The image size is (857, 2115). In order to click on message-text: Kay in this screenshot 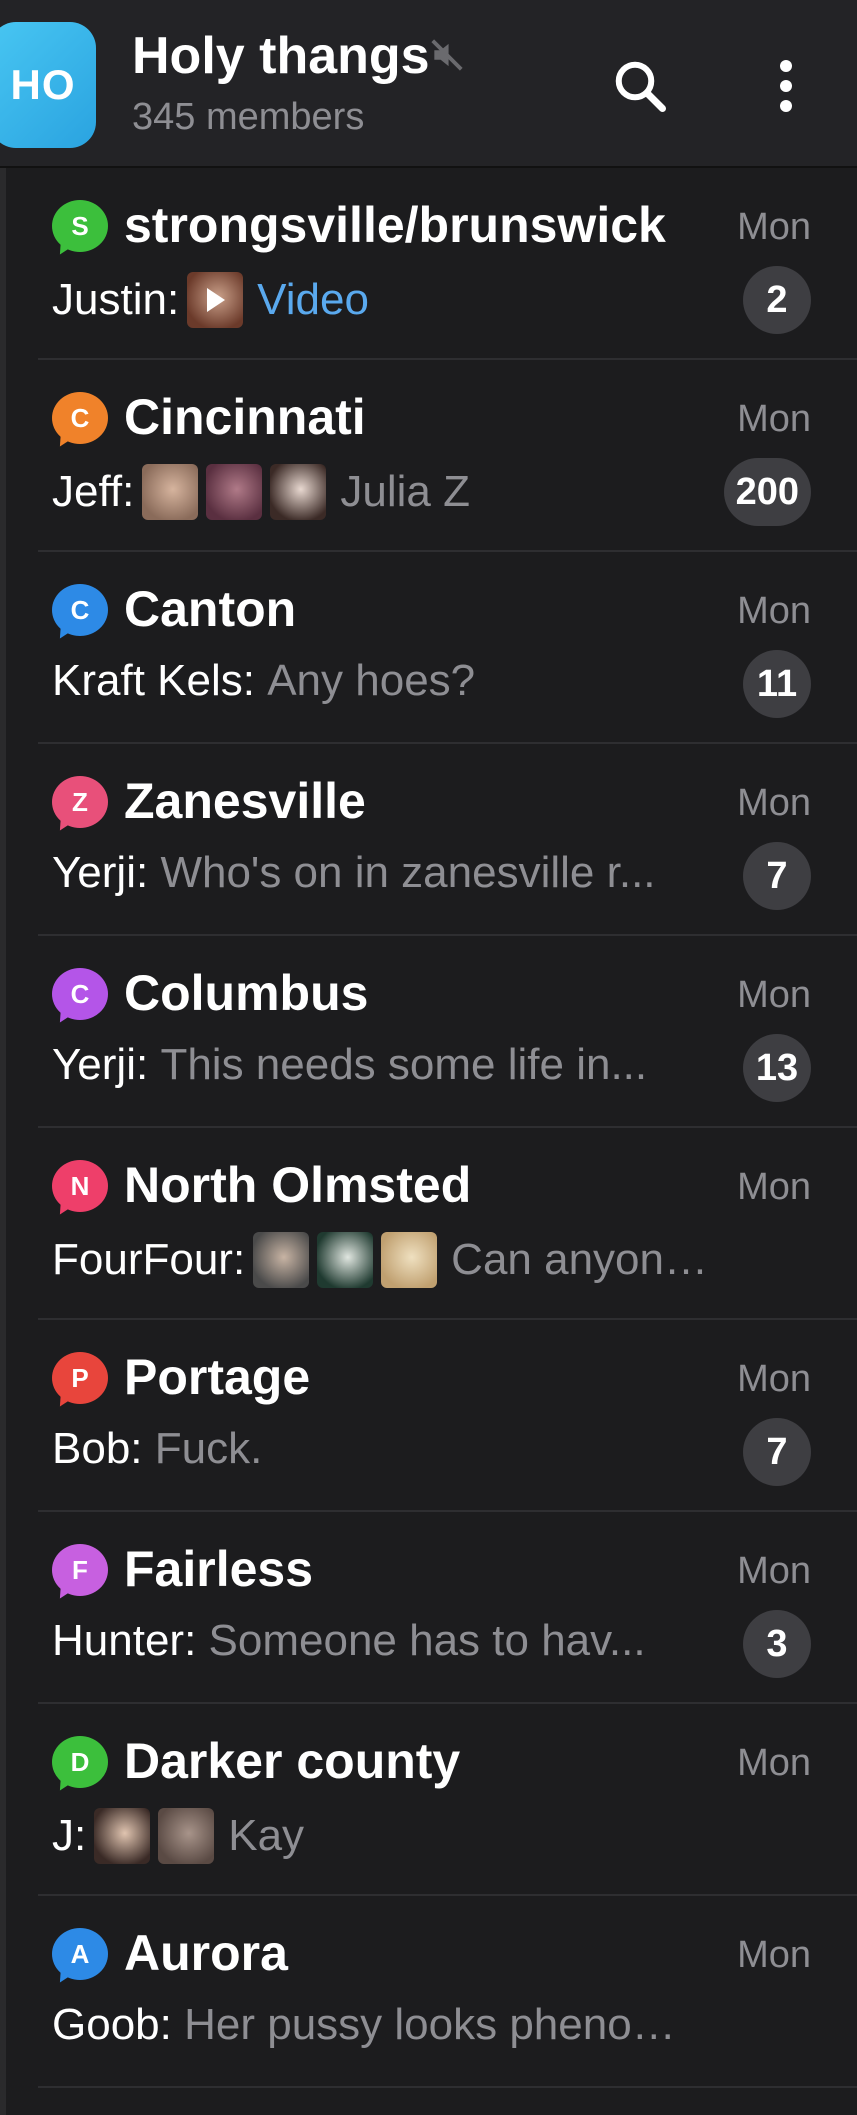, I will do `click(266, 1835)`.